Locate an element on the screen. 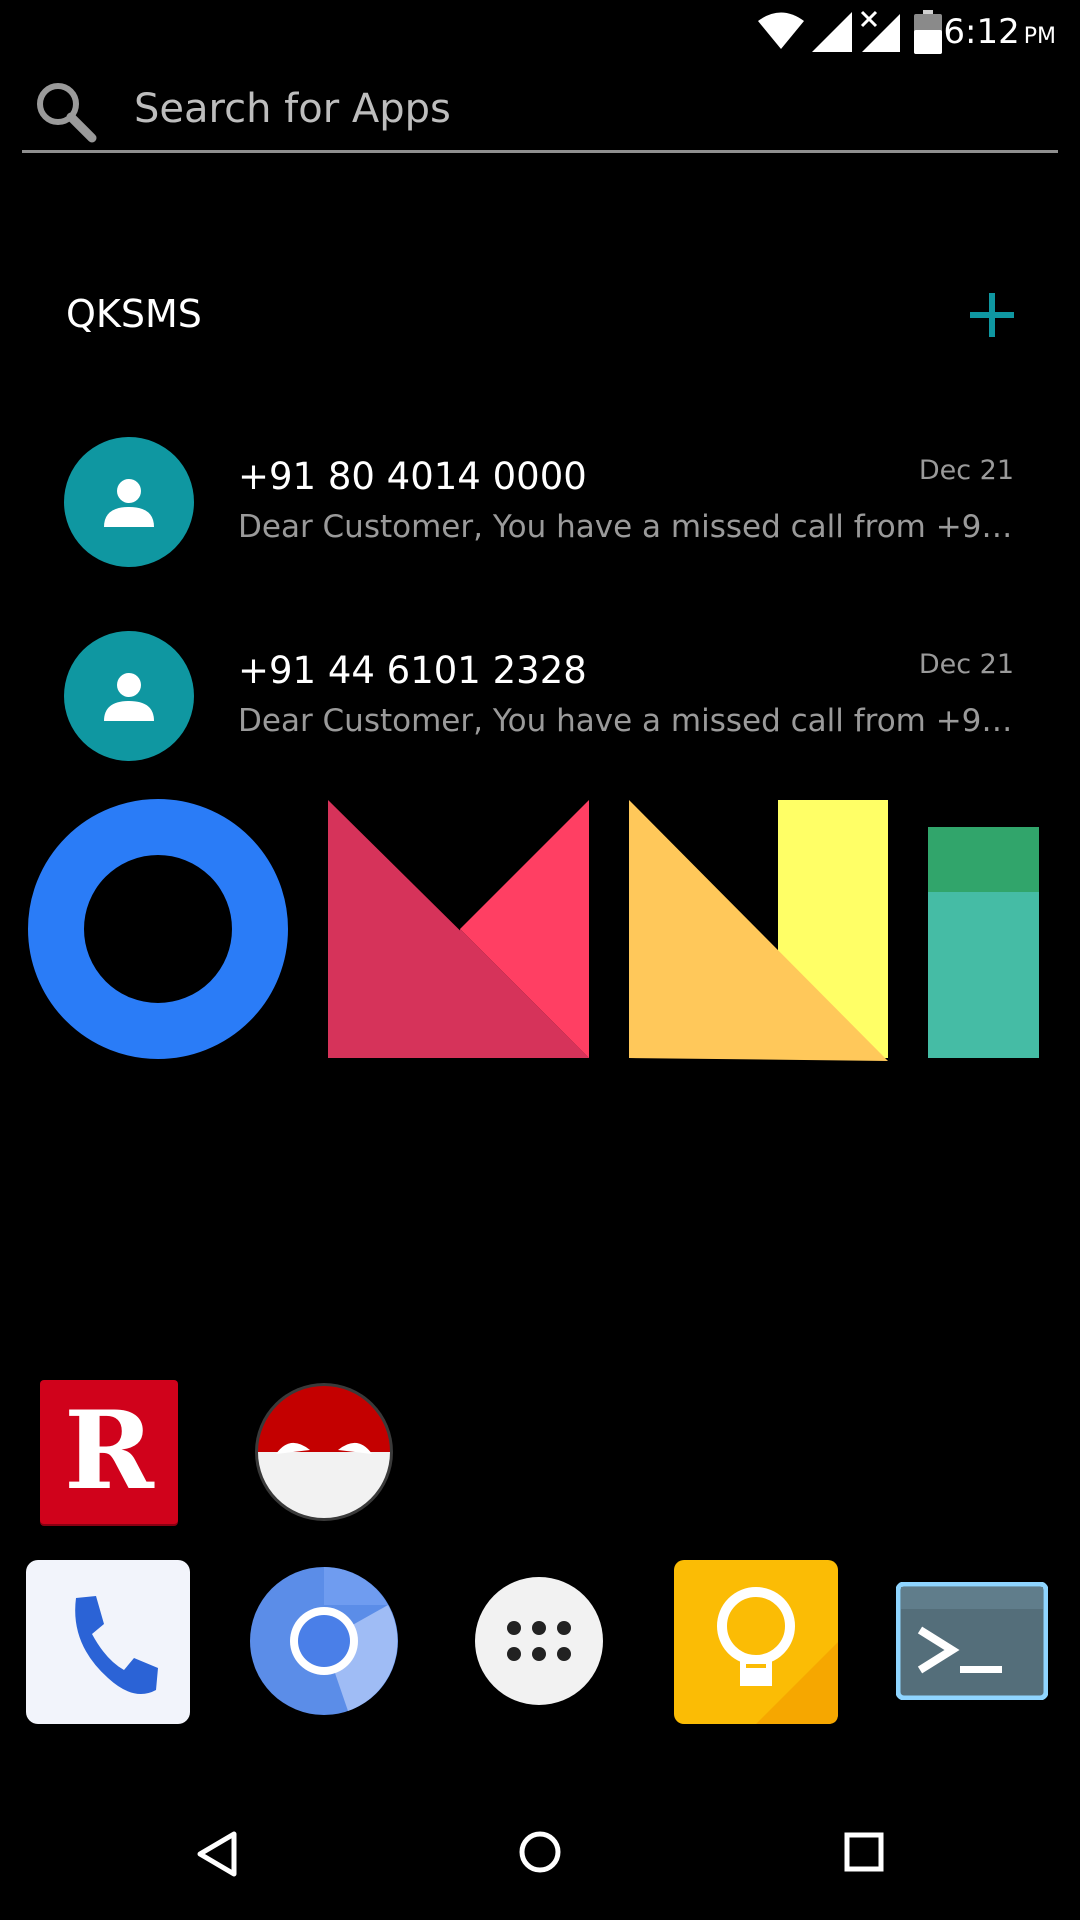 The height and width of the screenshot is (1920, 1080). message-sender: +91 80 4014 0000 is located at coordinates (412, 476).